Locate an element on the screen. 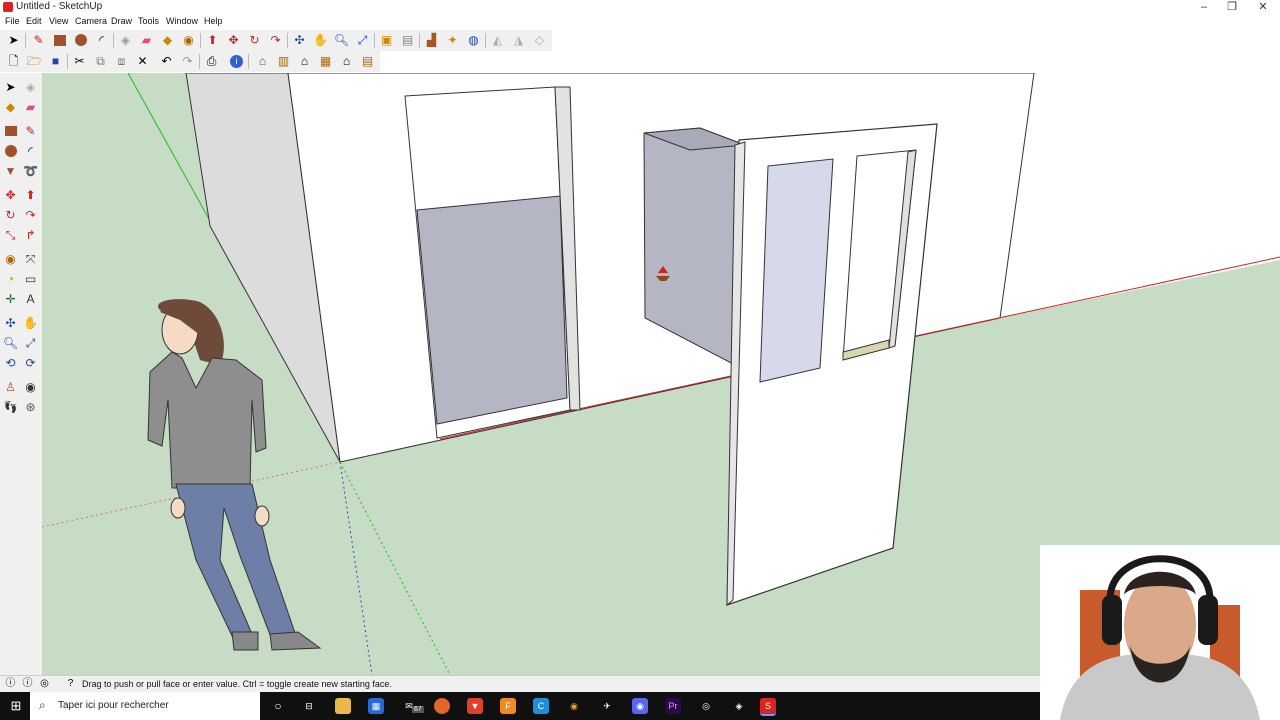 Image resolution: width=1280 pixels, height=720 pixels. premiere-icon: Pr is located at coordinates (673, 706).